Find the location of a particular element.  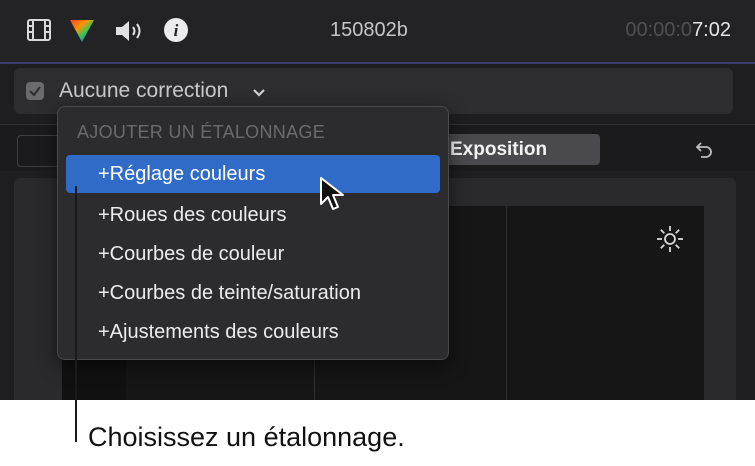

divider is located at coordinates (506, 303).